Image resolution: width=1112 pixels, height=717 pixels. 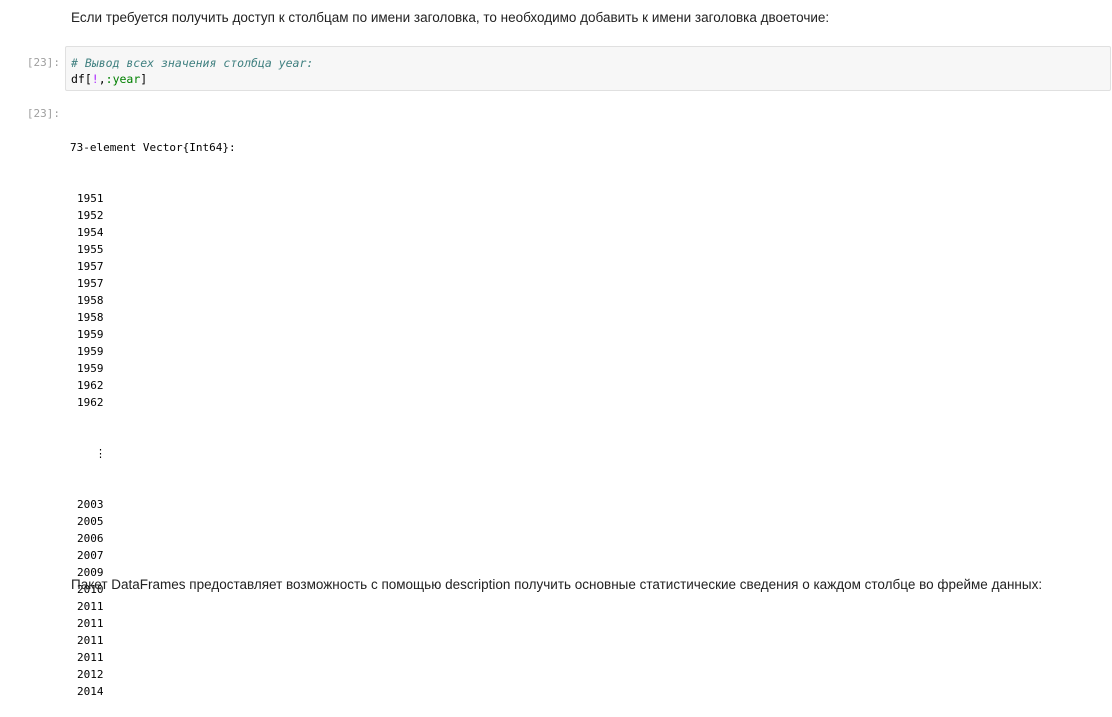 I want to click on code-line-expression: df[!,:year], so click(x=109, y=79).